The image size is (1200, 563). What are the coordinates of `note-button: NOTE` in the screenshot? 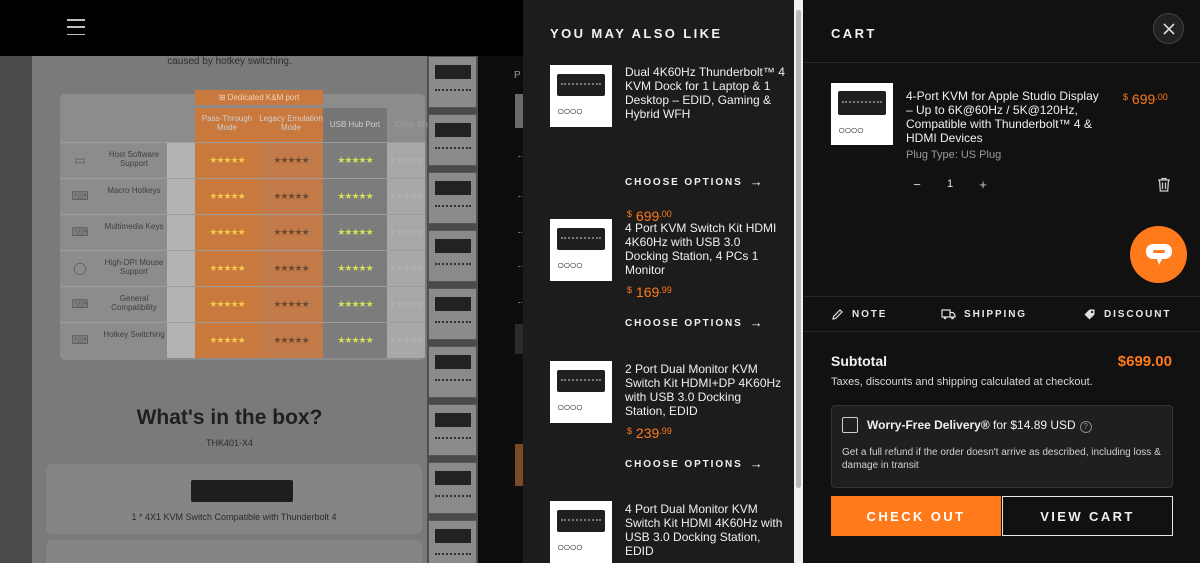 It's located at (859, 314).